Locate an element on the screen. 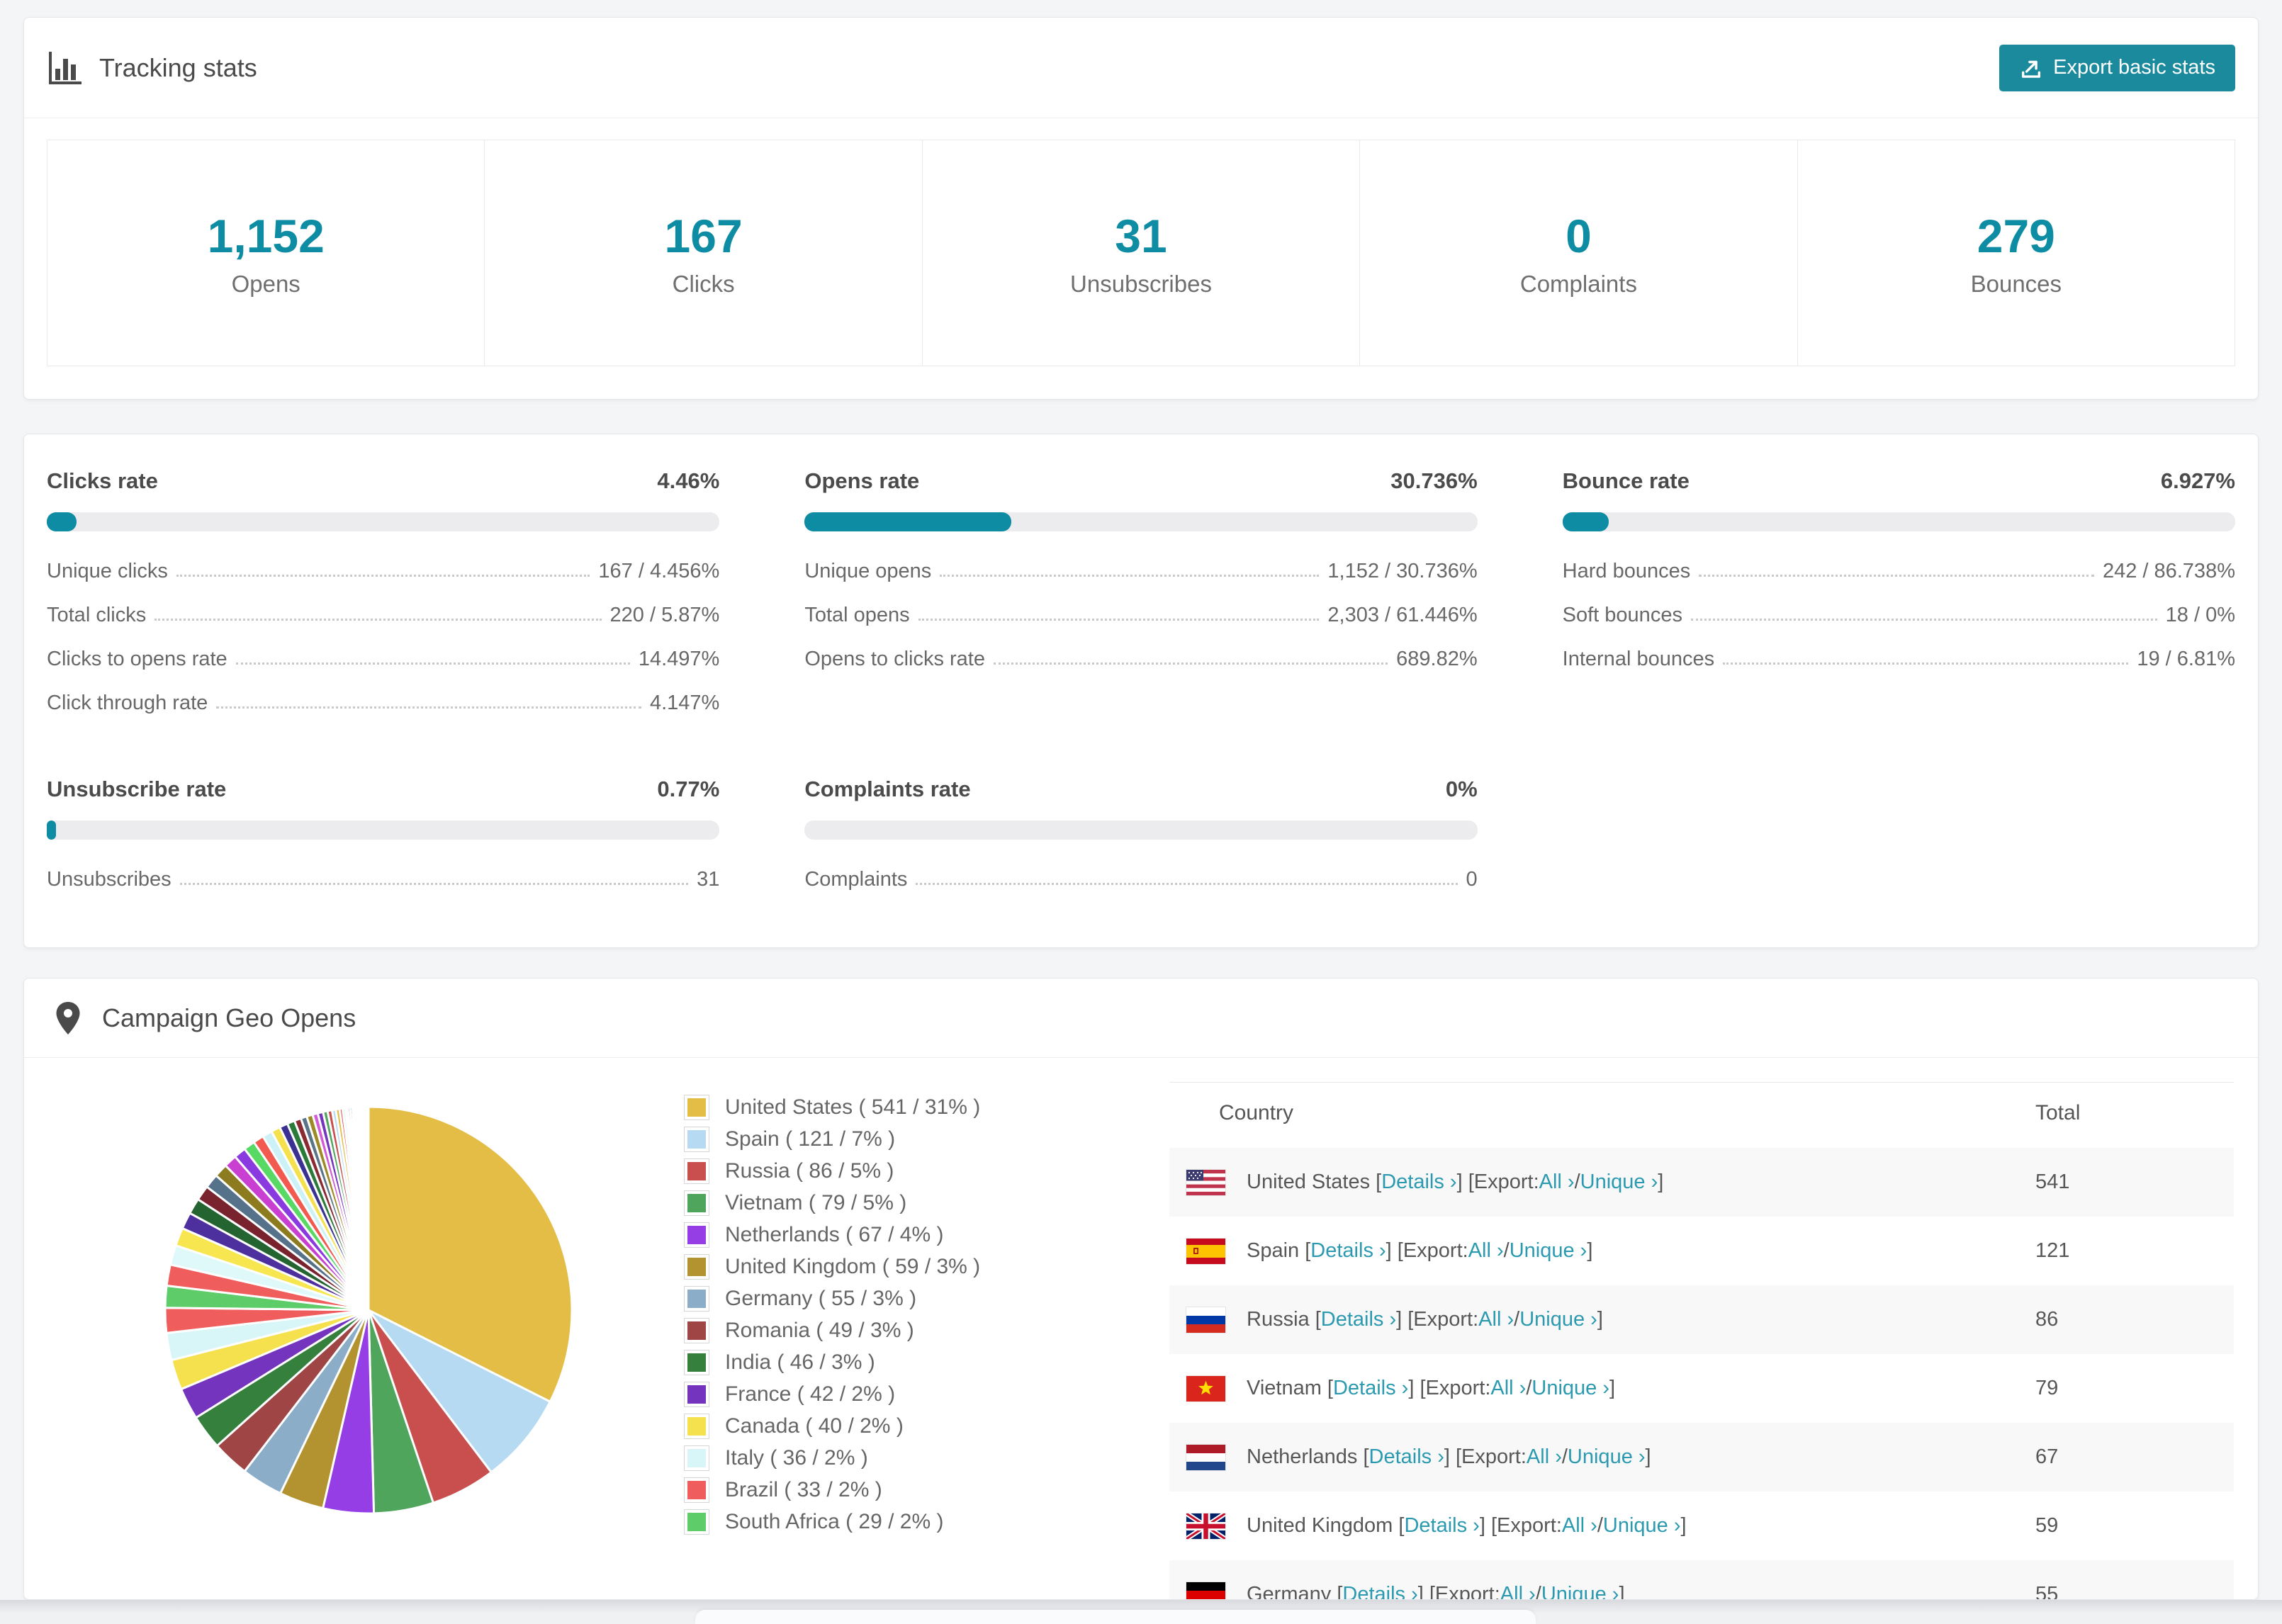 The image size is (2282, 1624). complaints-label: Complaints is located at coordinates (1578, 284).